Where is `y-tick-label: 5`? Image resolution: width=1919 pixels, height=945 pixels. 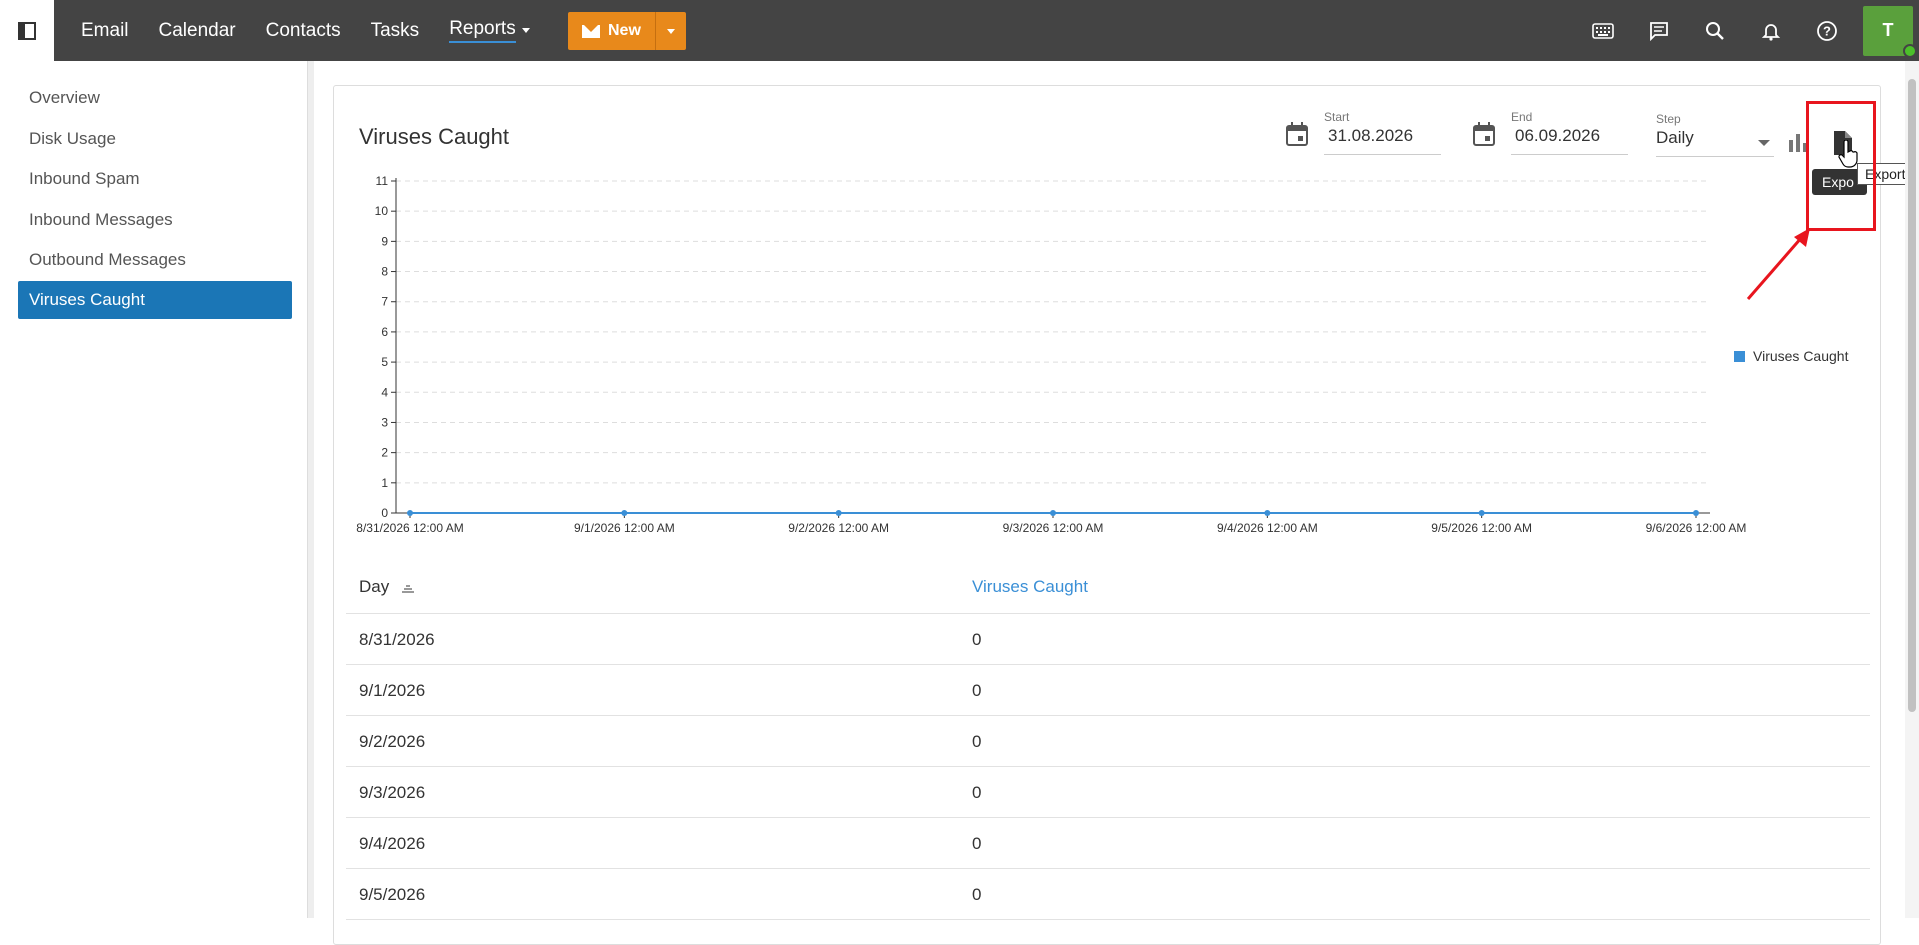
y-tick-label: 5 is located at coordinates (384, 362).